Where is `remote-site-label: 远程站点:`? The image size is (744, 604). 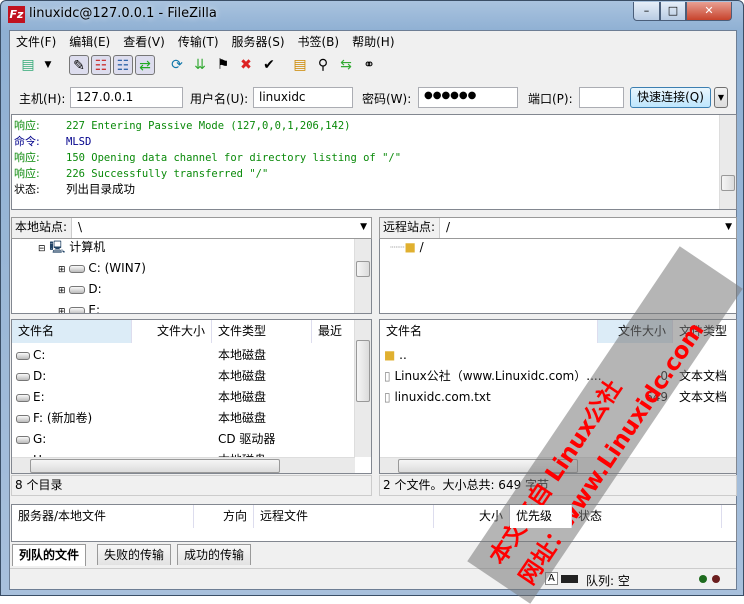
remote-site-label: 远程站点: is located at coordinates (410, 228).